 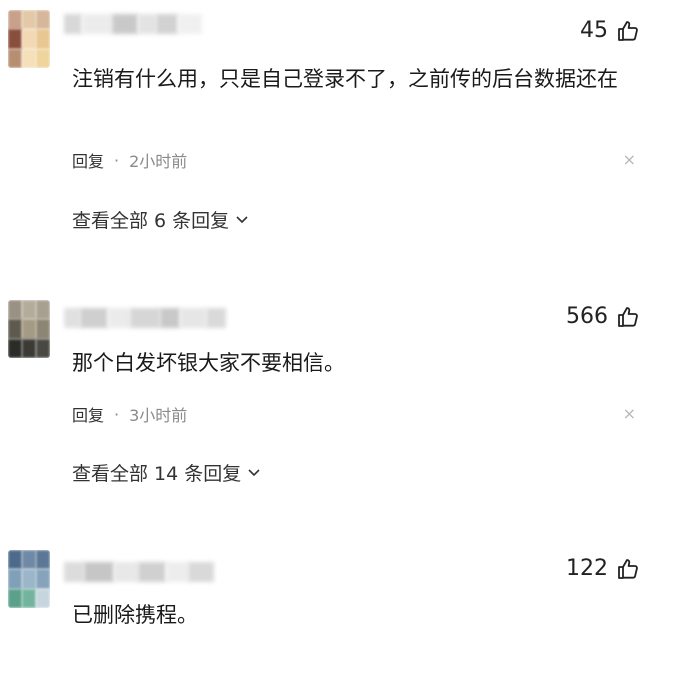 What do you see at coordinates (157, 474) in the screenshot?
I see `view-all-label: 查看全部 14 条回复` at bounding box center [157, 474].